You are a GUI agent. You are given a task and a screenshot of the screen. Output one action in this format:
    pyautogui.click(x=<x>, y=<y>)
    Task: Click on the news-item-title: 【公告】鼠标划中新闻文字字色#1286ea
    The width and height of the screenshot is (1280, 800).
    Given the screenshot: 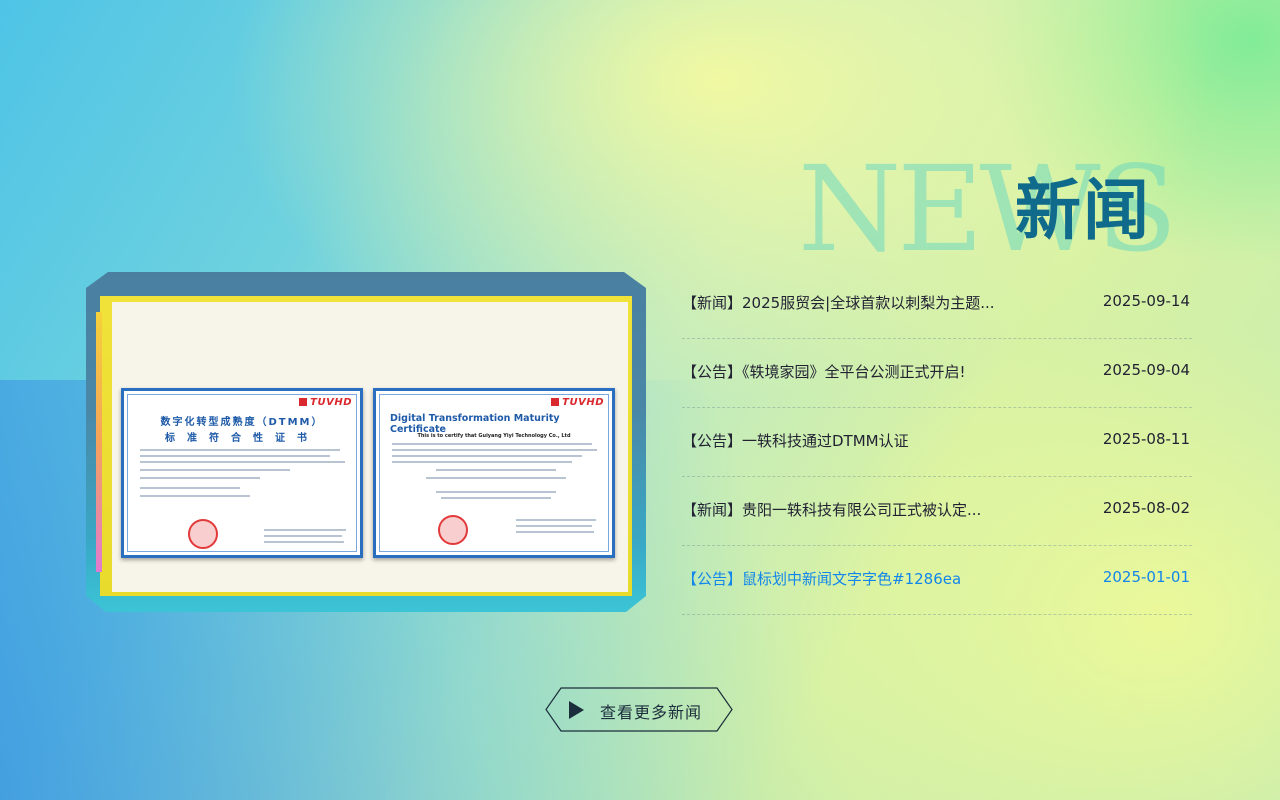 What is the action you would take?
    pyautogui.click(x=821, y=578)
    